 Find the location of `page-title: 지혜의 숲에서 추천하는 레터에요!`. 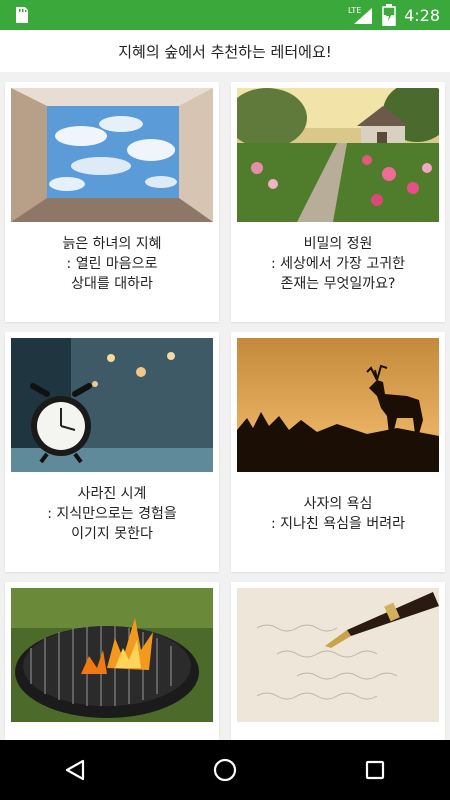

page-title: 지혜의 숲에서 추천하는 레터에요! is located at coordinates (225, 51).